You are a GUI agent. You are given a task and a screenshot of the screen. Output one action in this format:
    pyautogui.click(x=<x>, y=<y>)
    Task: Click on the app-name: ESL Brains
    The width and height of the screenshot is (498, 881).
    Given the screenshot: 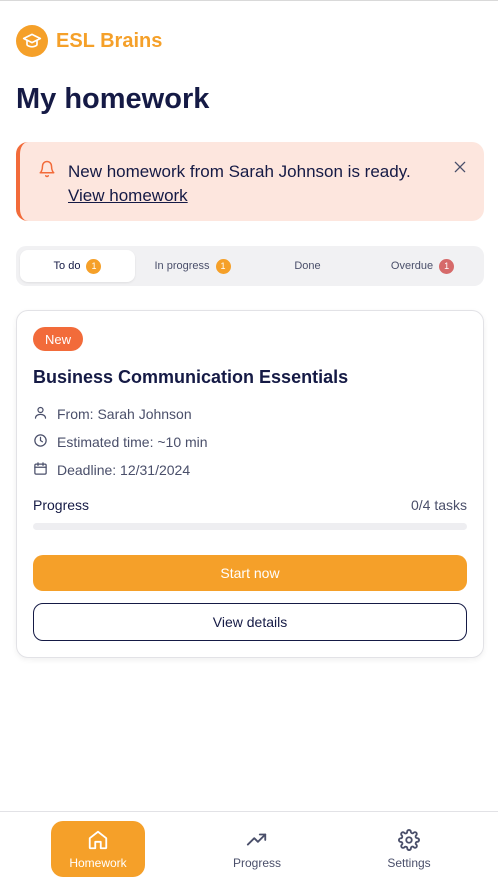 What is the action you would take?
    pyautogui.click(x=109, y=40)
    